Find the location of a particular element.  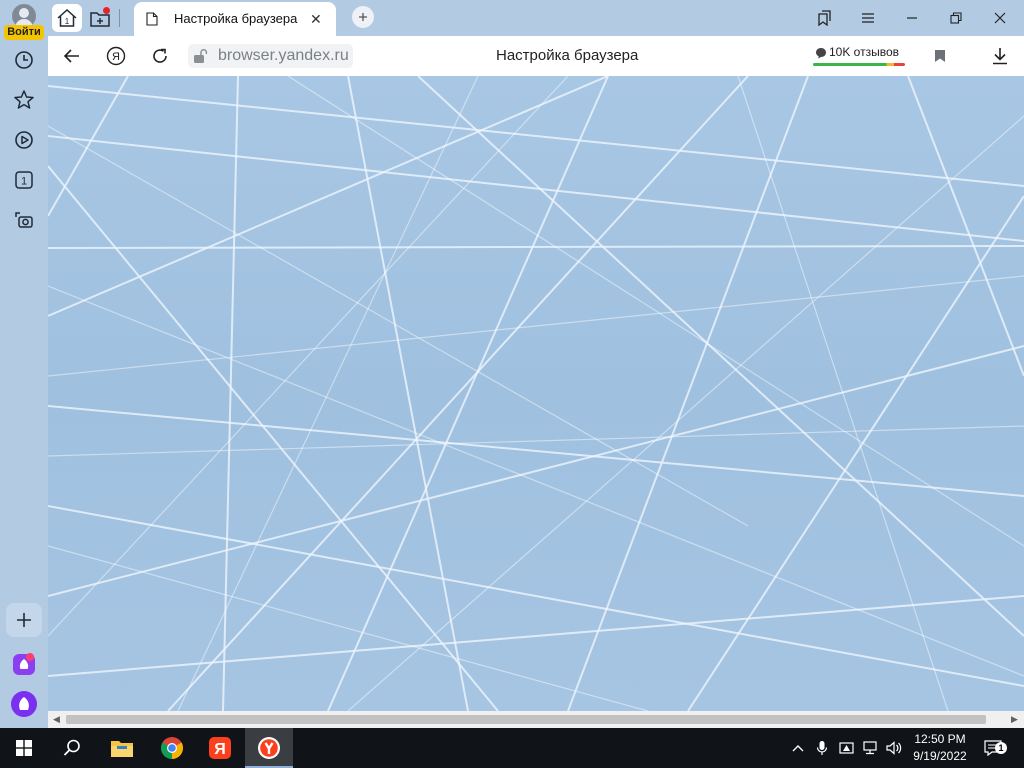

page-icon is located at coordinates (152, 19).